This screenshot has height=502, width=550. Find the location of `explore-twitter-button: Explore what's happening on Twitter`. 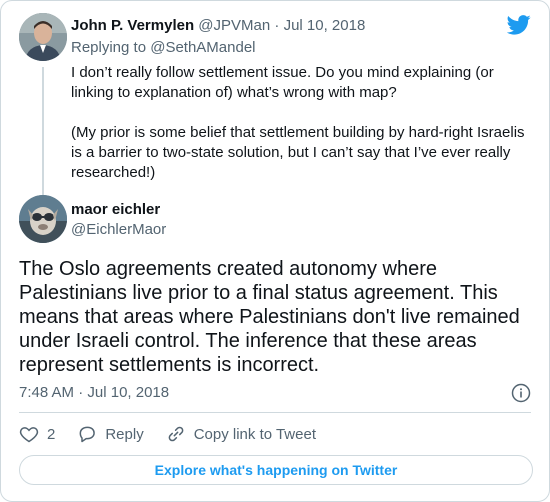

explore-twitter-button: Explore what's happening on Twitter is located at coordinates (276, 470).